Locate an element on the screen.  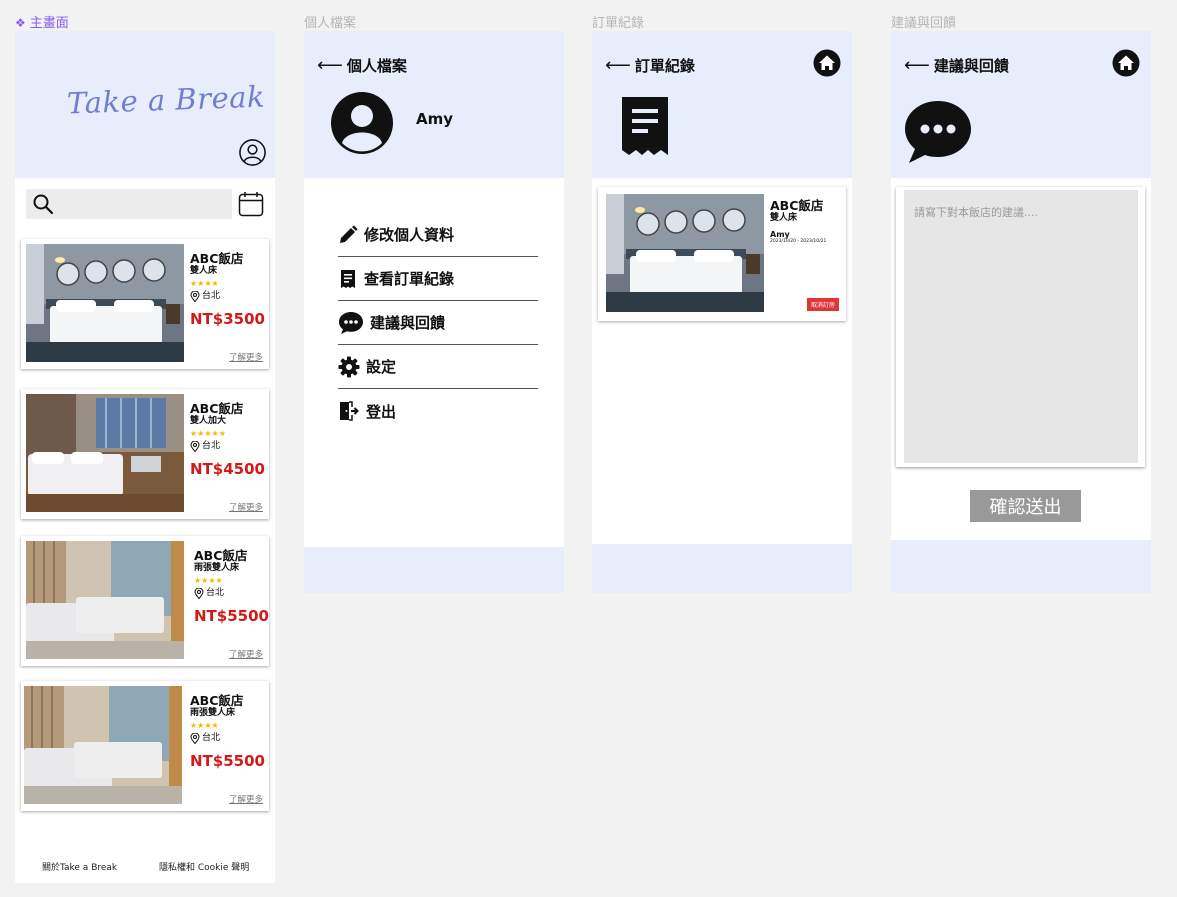
gear-icon is located at coordinates (349, 366).